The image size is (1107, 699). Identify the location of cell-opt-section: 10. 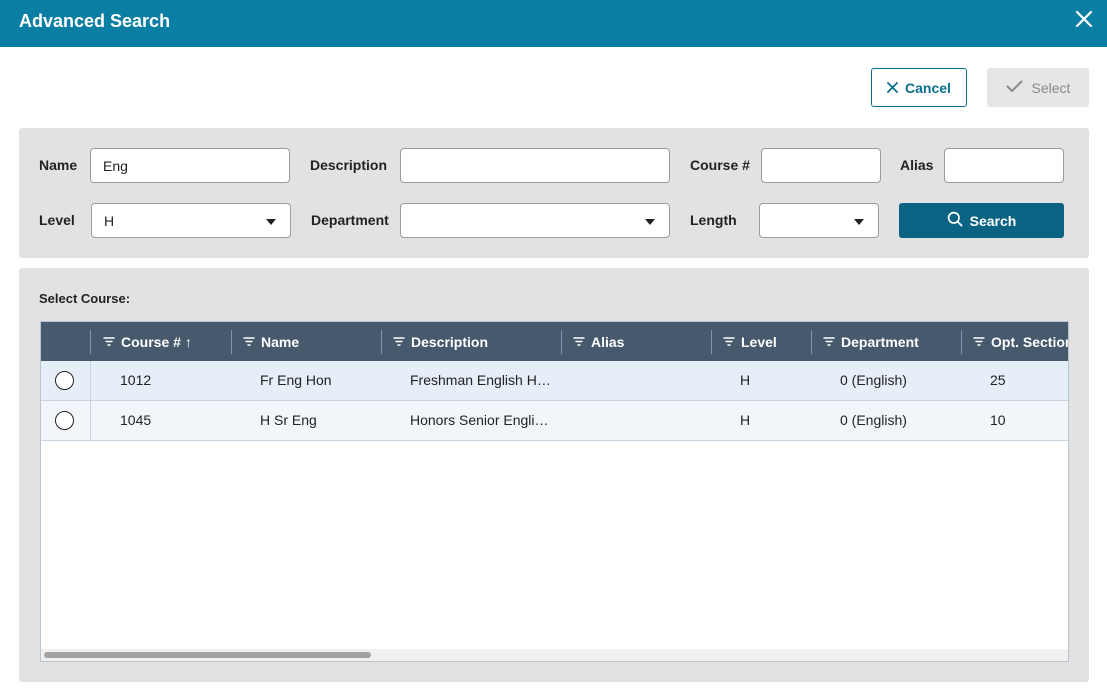
(998, 420).